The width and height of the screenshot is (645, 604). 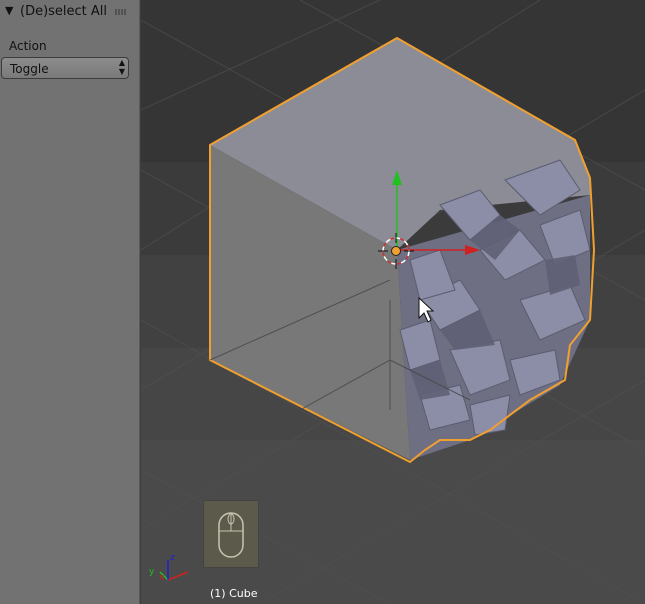 What do you see at coordinates (121, 12) in the screenshot?
I see `drag-grip-icon` at bounding box center [121, 12].